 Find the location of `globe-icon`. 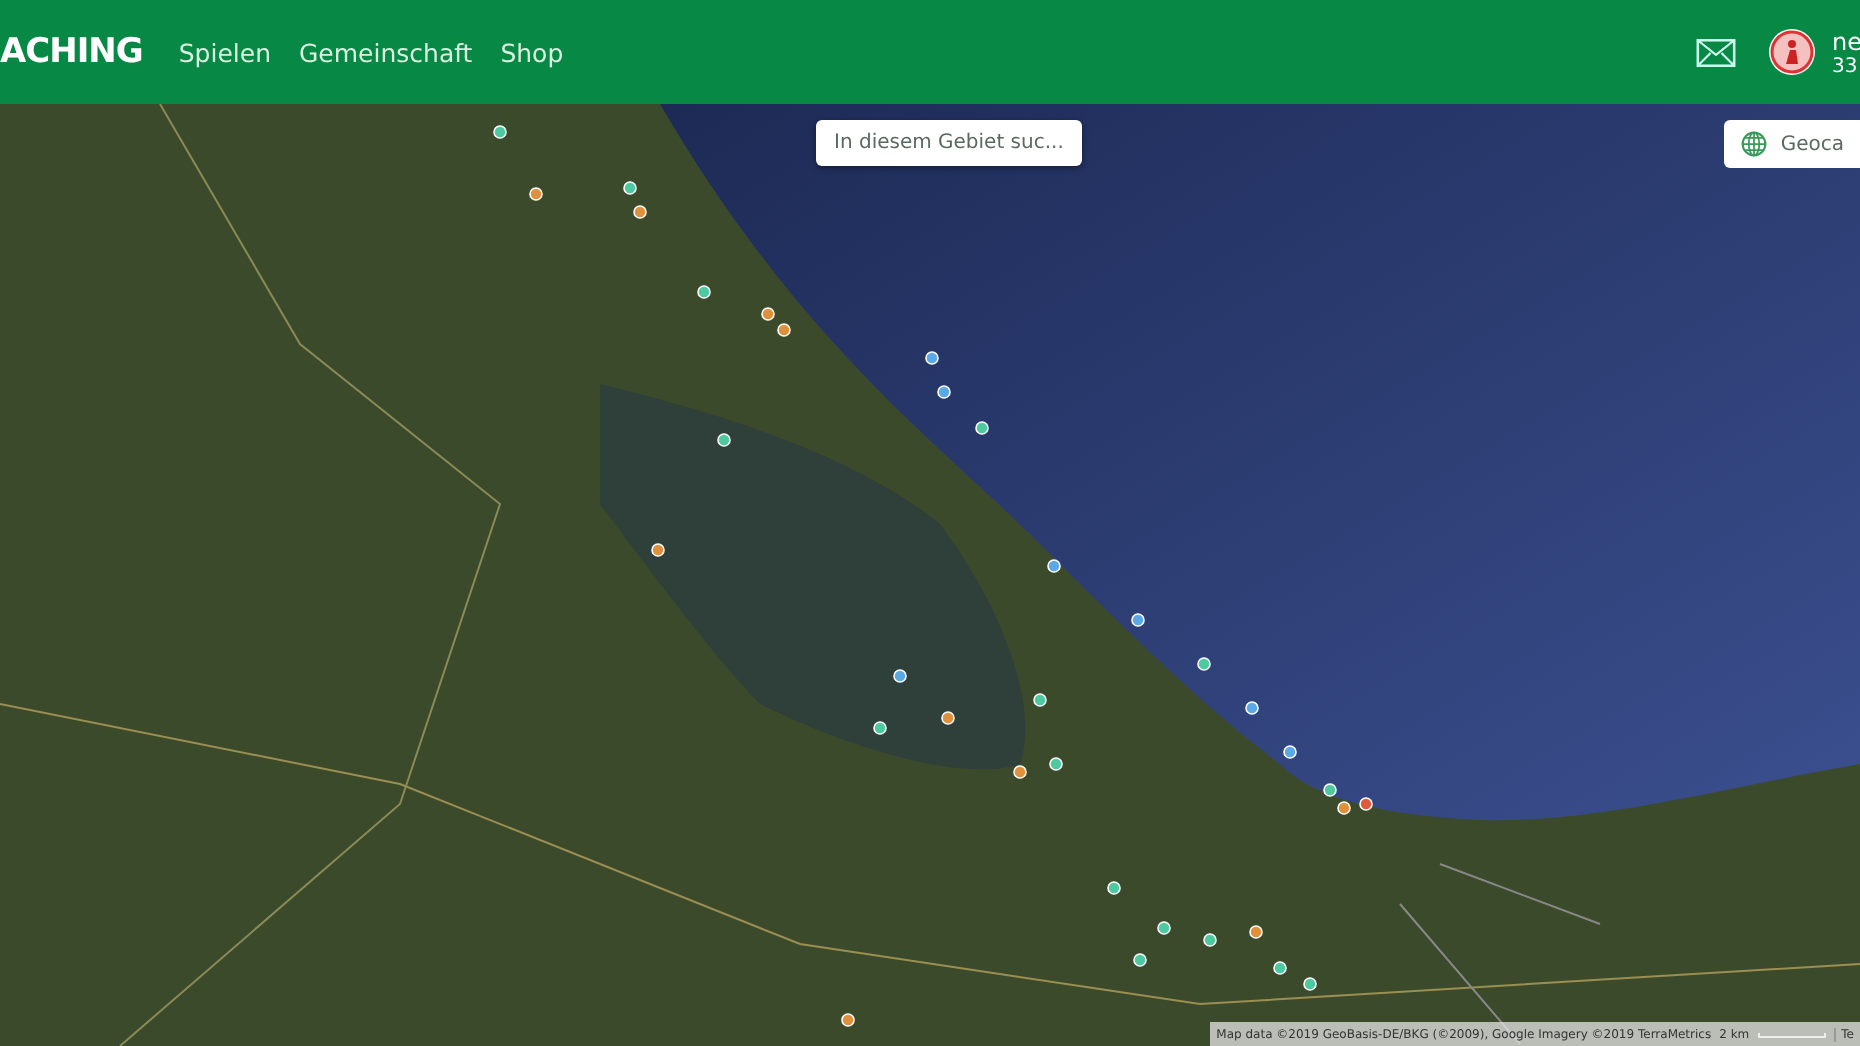

globe-icon is located at coordinates (1754, 144).